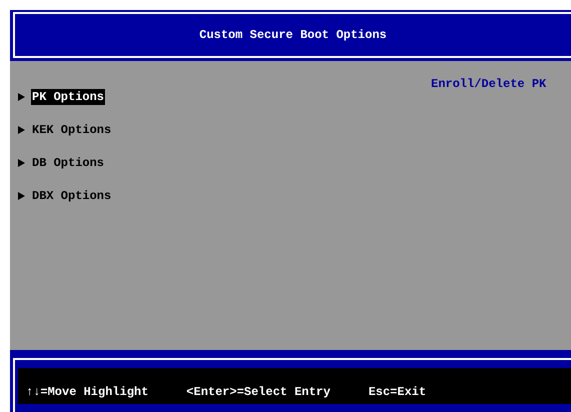 This screenshot has width=571, height=412. I want to click on key-hint: ↑↓=Move Highlight, so click(87, 392).